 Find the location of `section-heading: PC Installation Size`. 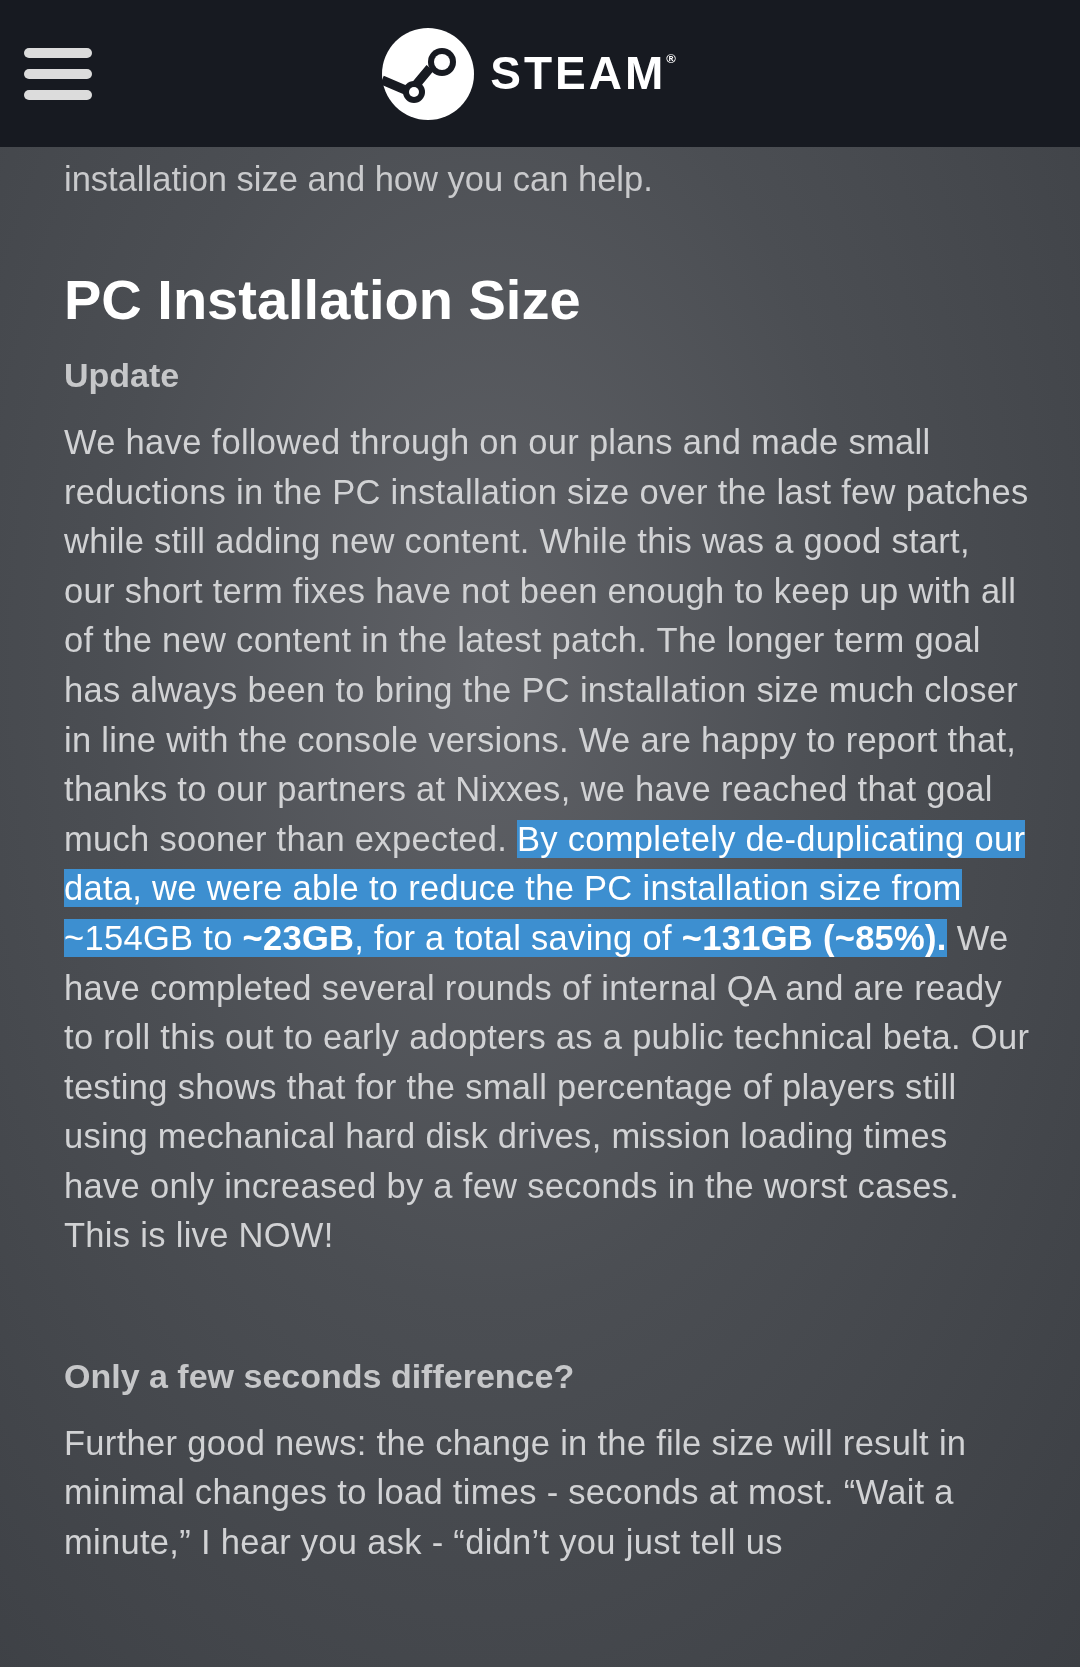

section-heading: PC Installation Size is located at coordinates (323, 300).